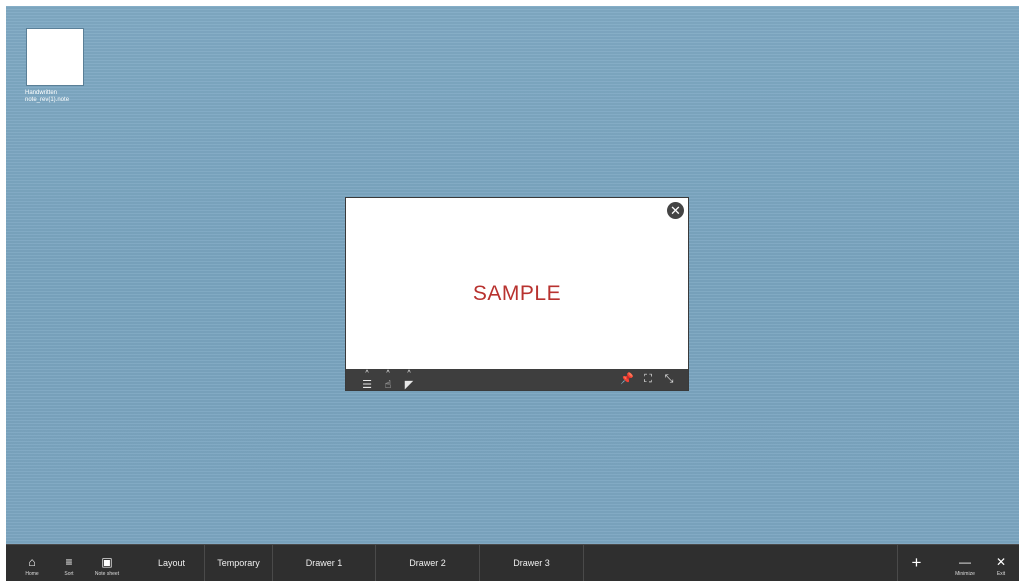 This screenshot has height=581, width=1019. I want to click on note-file-label: Handwritten note_rev(1).note, so click(47, 96).